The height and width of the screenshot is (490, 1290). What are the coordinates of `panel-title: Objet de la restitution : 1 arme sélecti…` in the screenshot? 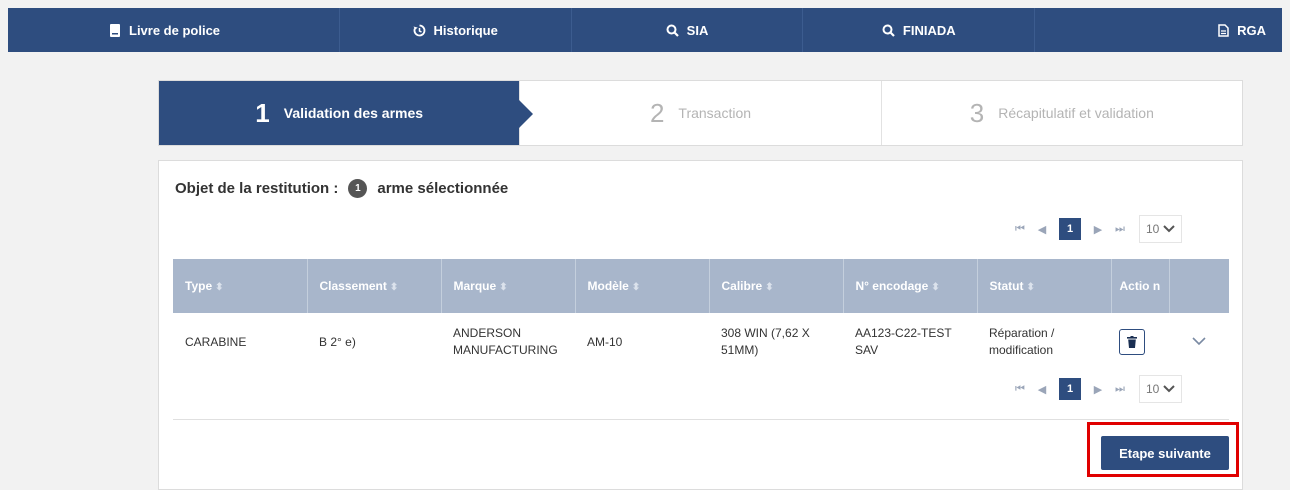 It's located at (341, 188).